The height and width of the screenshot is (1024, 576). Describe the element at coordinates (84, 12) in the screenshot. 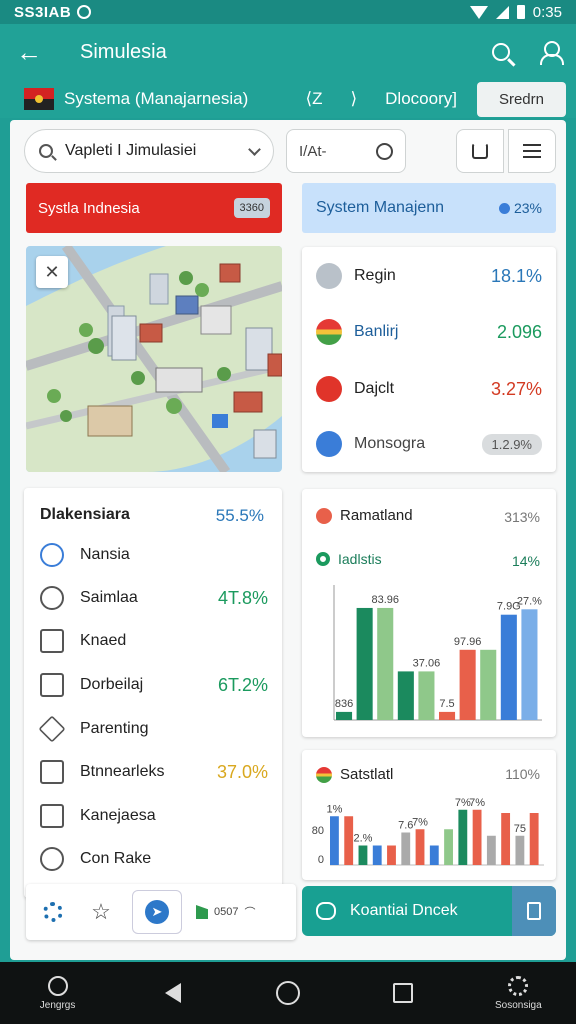

I see `notification-icon` at that location.